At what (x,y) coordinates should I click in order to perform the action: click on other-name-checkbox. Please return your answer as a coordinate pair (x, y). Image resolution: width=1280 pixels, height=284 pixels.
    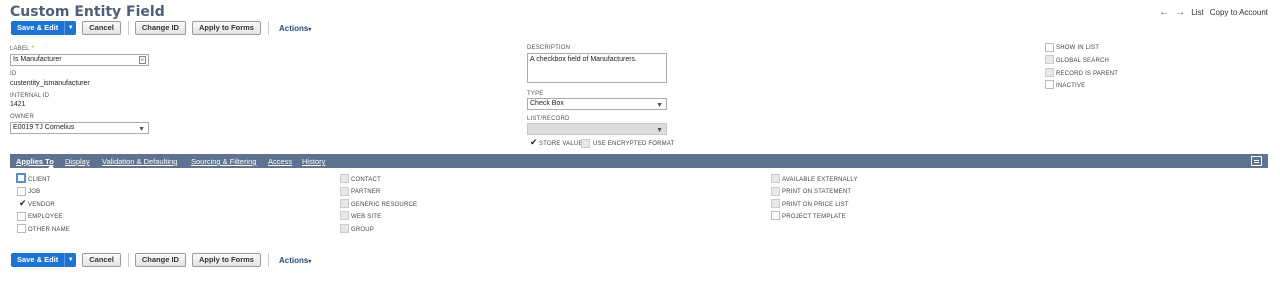
    Looking at the image, I should click on (21, 228).